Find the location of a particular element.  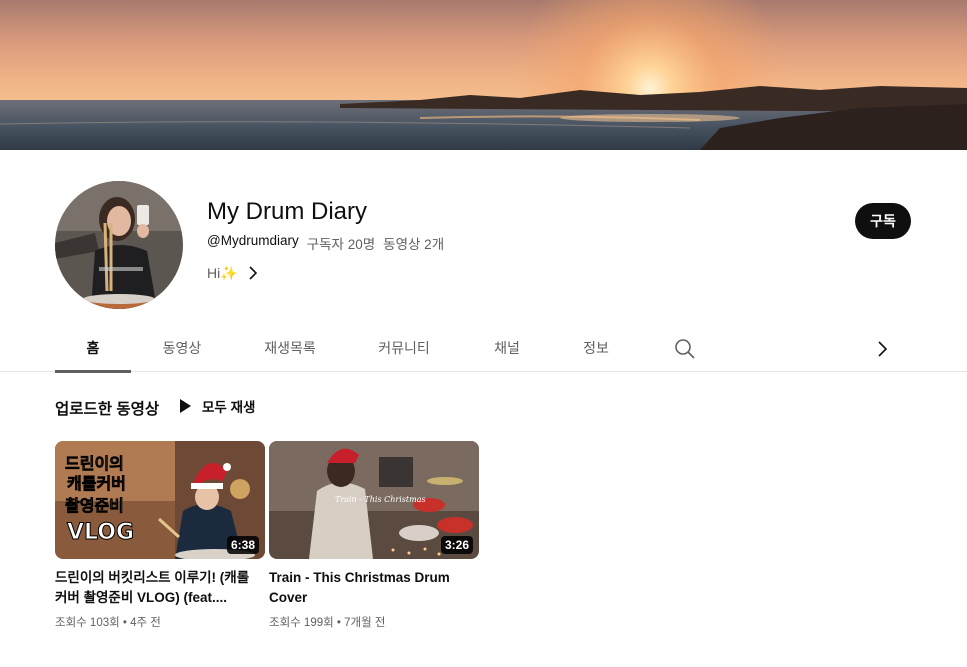

tab-about: 정보 is located at coordinates (596, 348).